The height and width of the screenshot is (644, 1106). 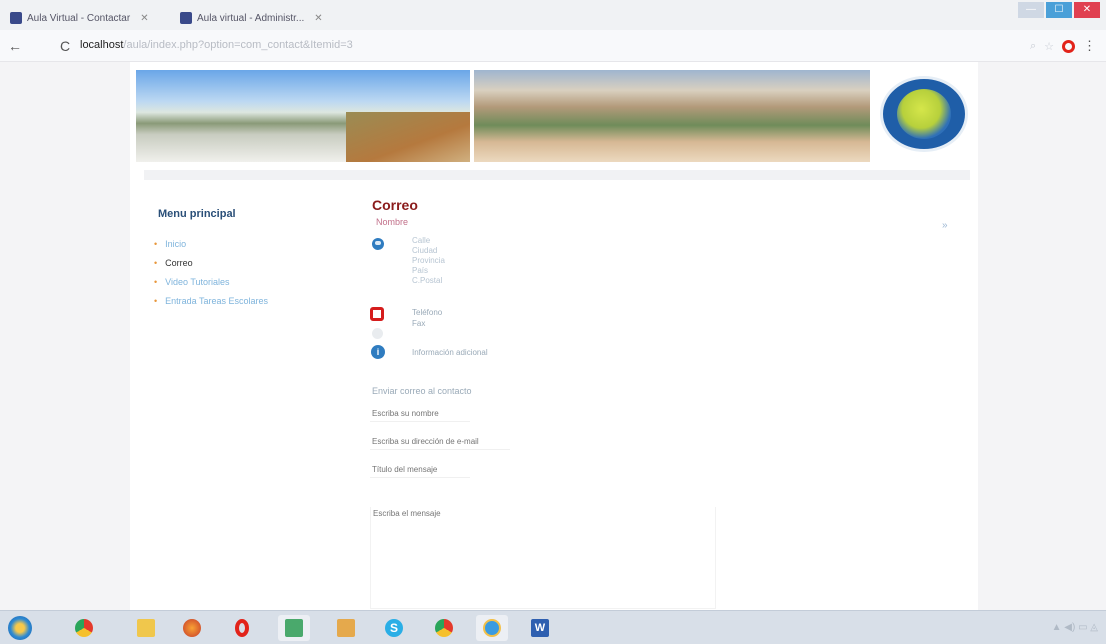 I want to click on taskbar-ie-button, so click(x=492, y=628).